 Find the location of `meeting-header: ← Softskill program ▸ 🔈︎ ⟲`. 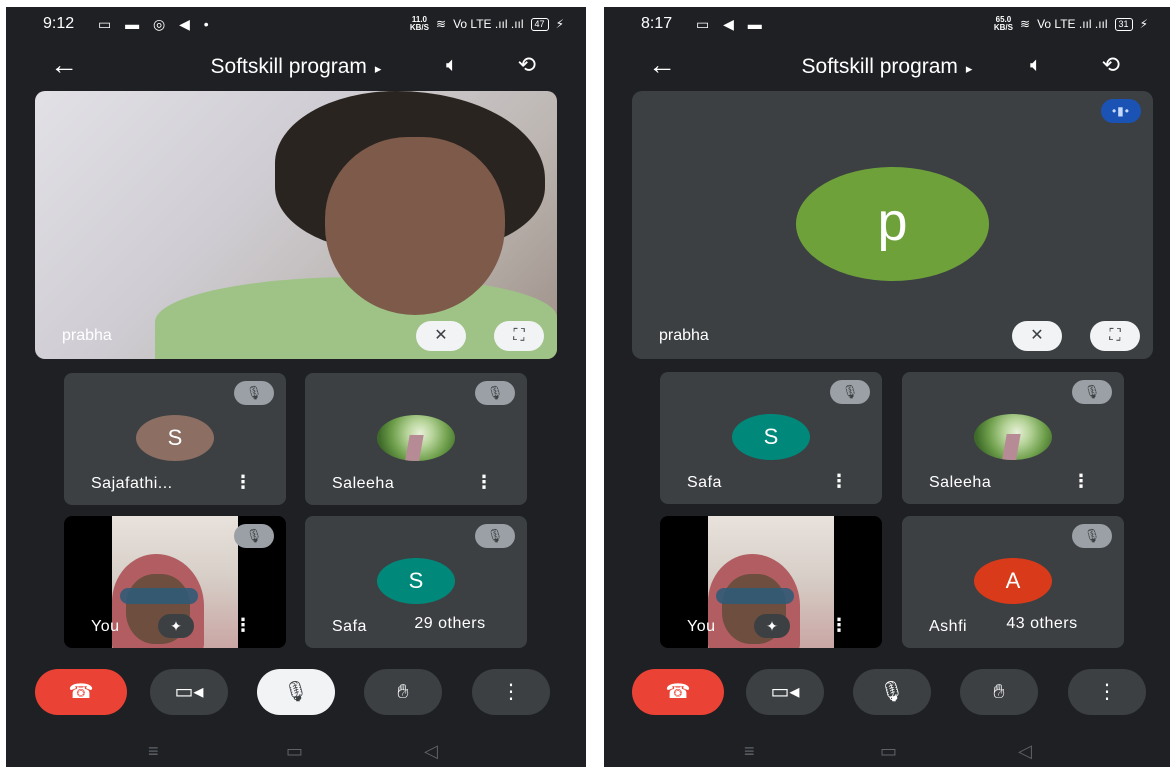

meeting-header: ← Softskill program ▸ 🔈︎ ⟲ is located at coordinates (887, 68).